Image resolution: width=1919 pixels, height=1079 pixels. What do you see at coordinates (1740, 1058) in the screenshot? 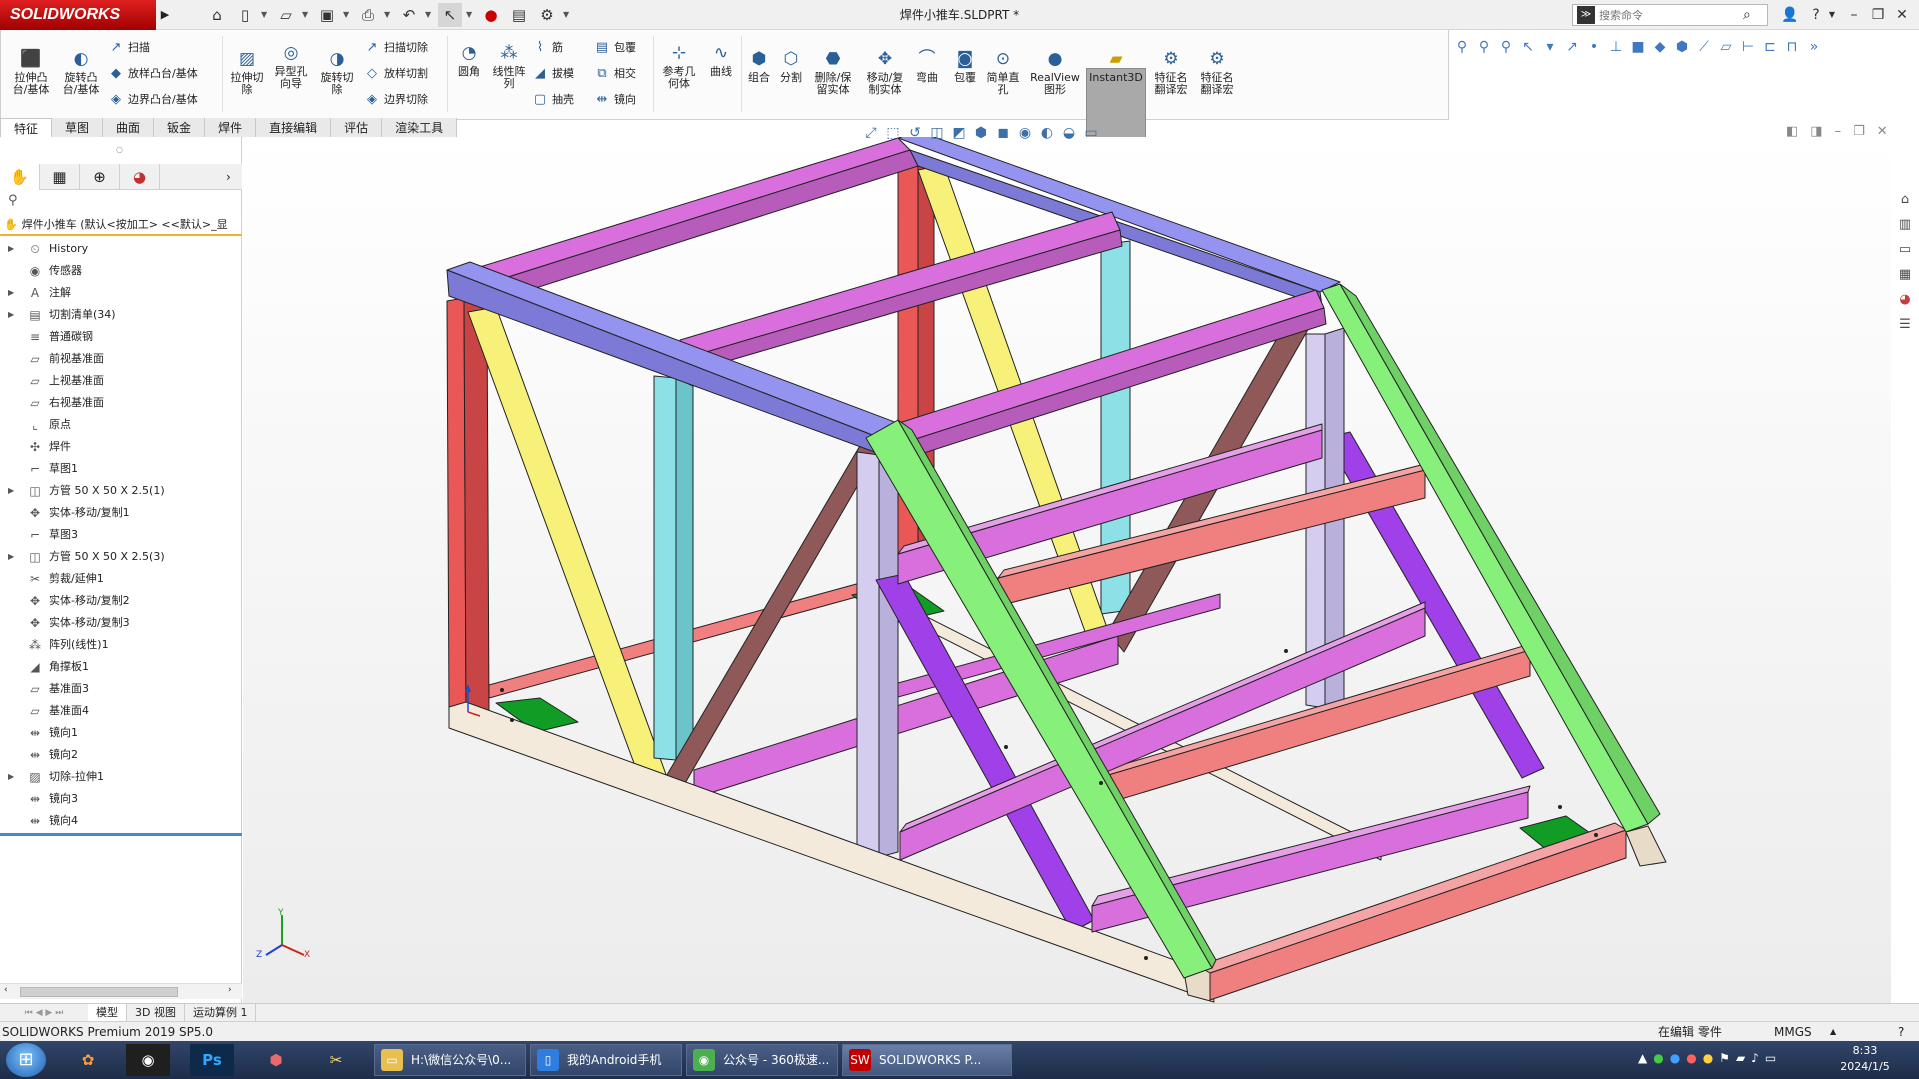
I see `flag-icon: ▰` at bounding box center [1740, 1058].